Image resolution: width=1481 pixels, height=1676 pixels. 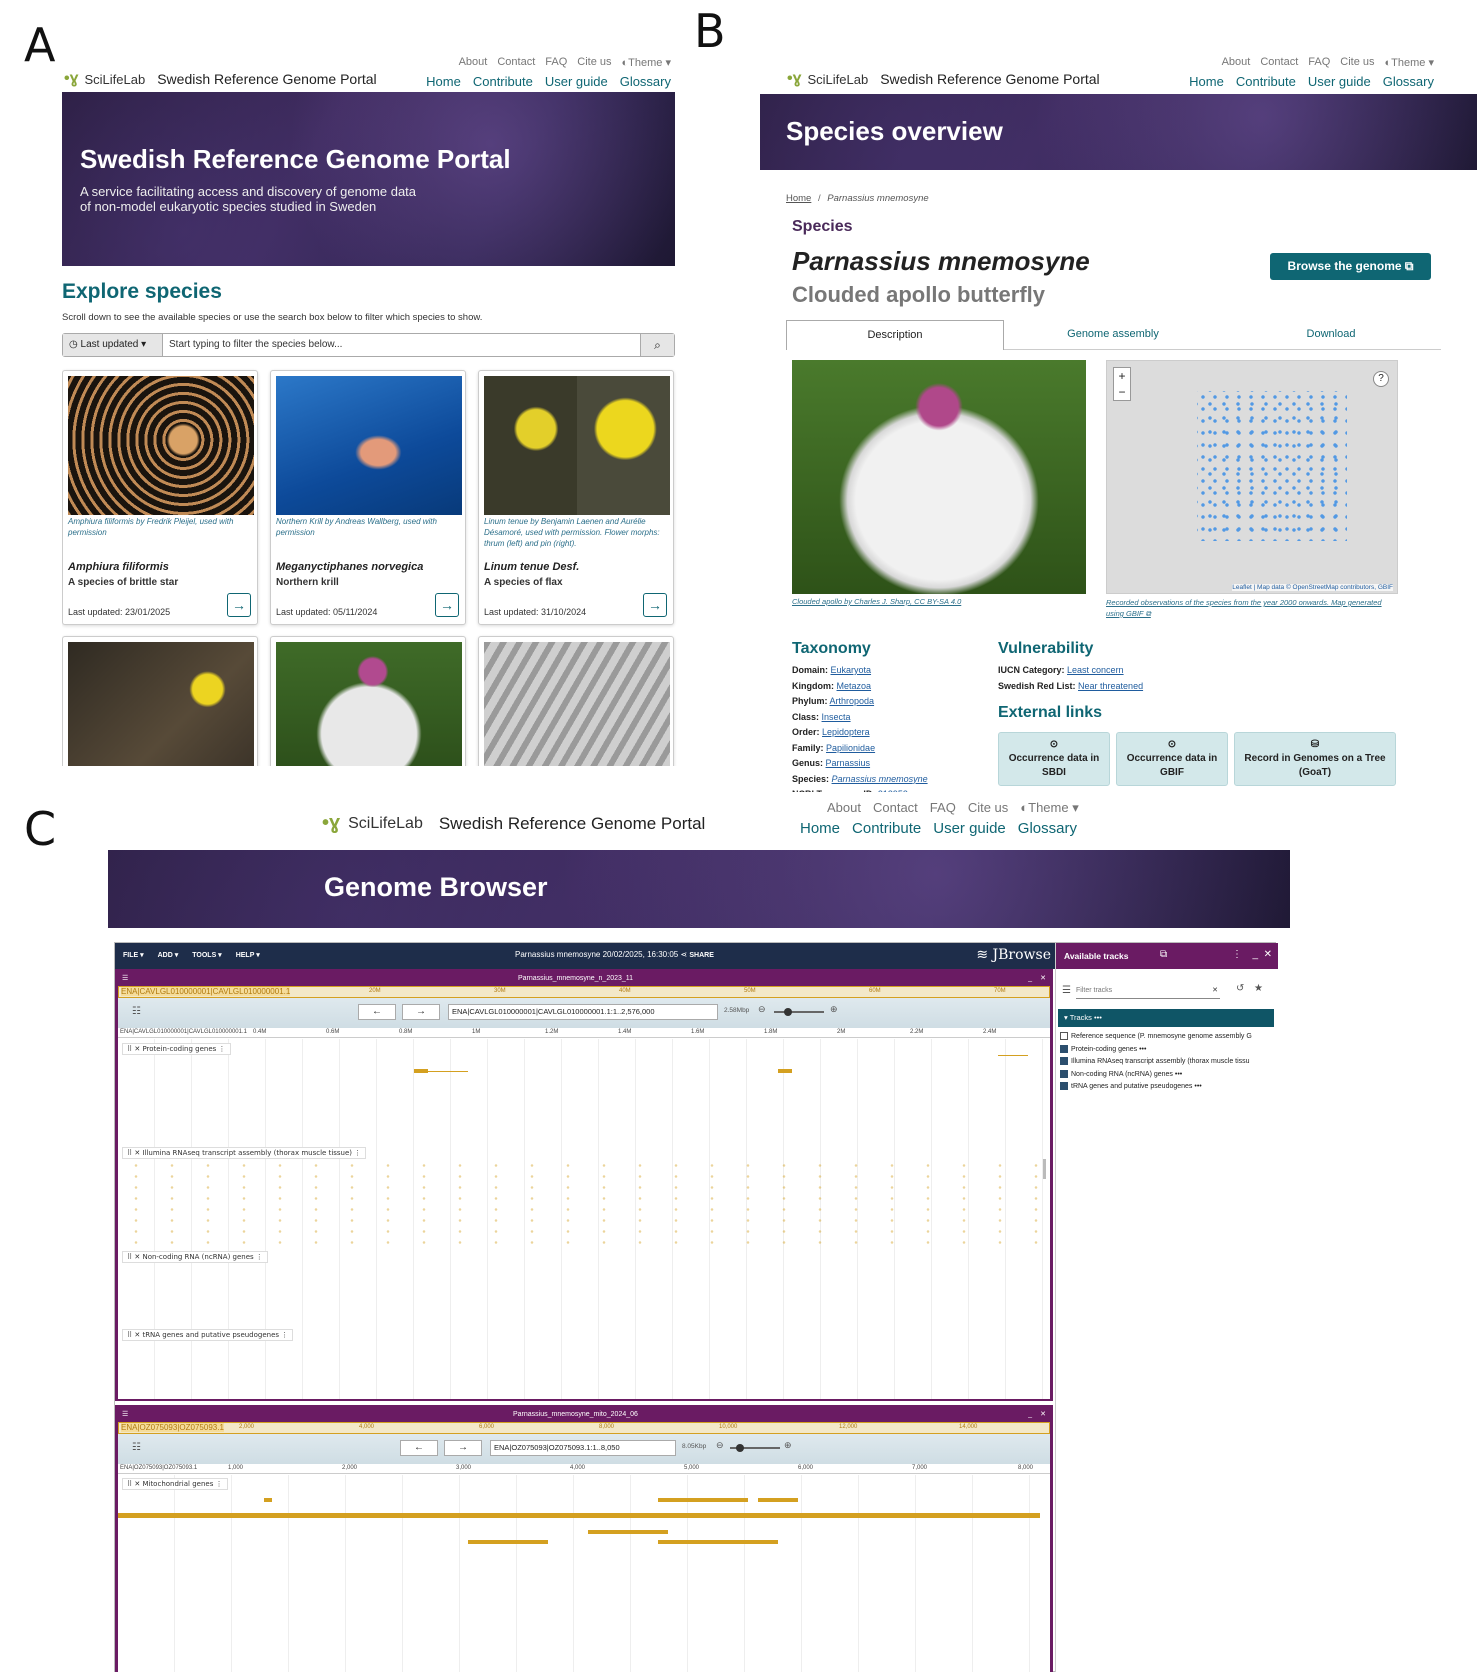 I want to click on menu-help: HELP ▾, so click(x=248, y=955).